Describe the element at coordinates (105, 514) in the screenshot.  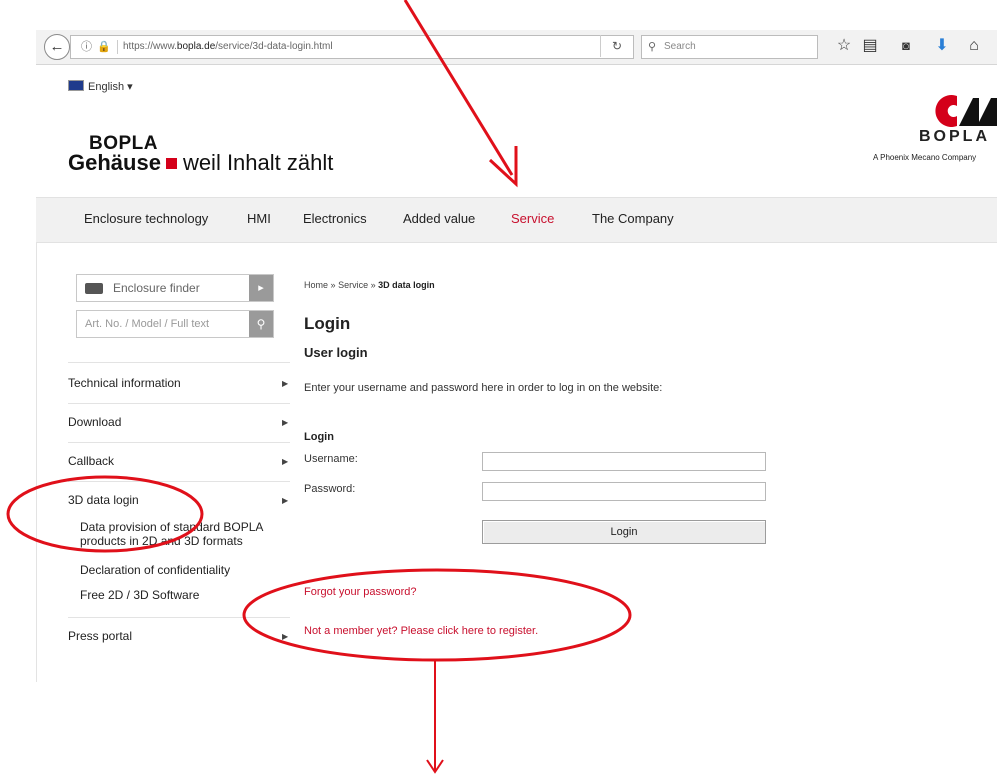
I see `annotation-circle-3d-login` at that location.